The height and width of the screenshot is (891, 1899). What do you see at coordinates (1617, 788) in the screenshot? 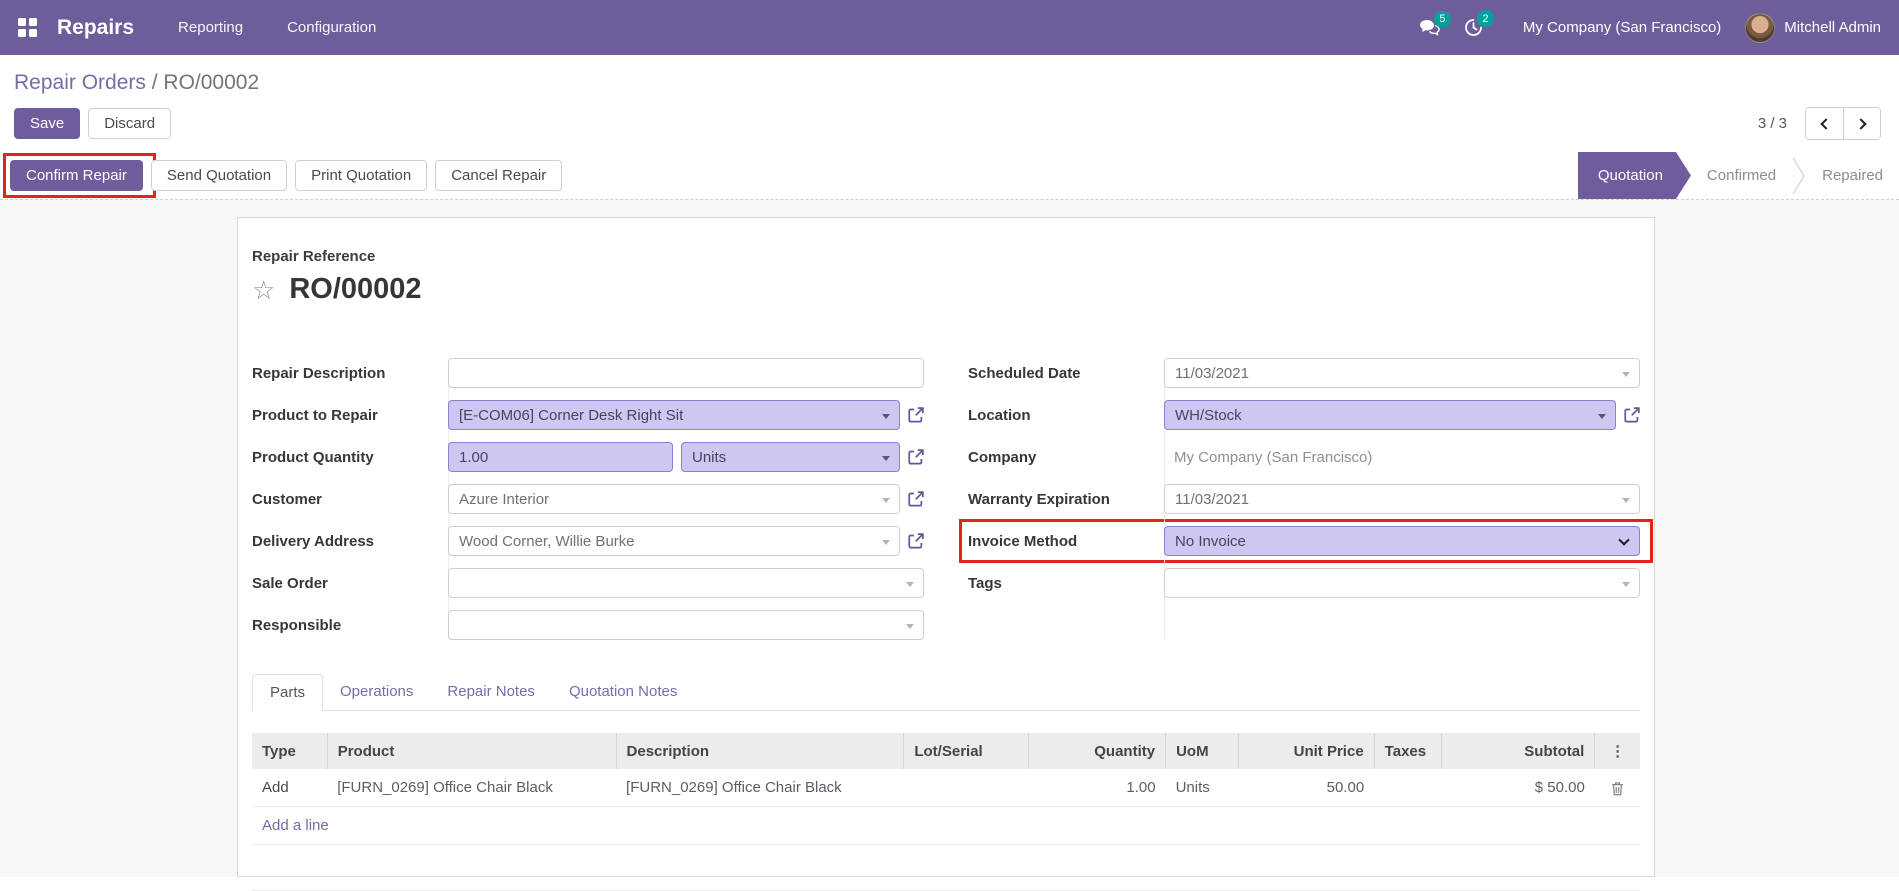
I see `delete-row-icon` at bounding box center [1617, 788].